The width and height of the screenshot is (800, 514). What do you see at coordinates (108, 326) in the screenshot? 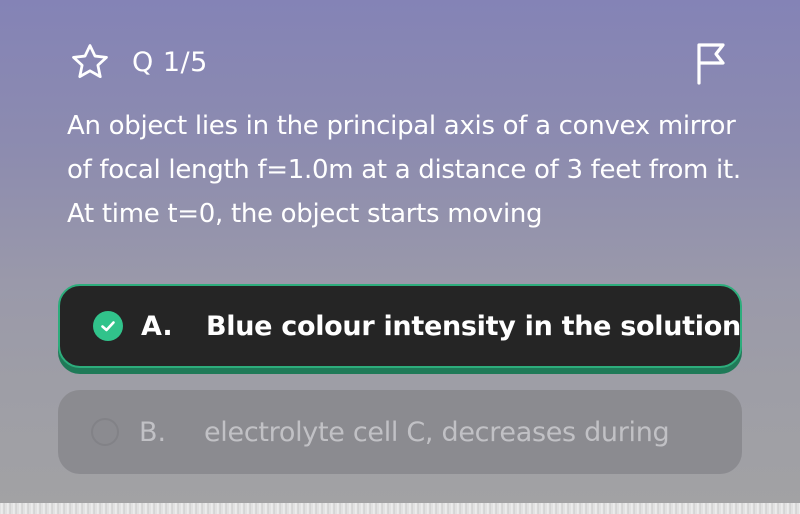
I see `checkmark-circle-icon` at bounding box center [108, 326].